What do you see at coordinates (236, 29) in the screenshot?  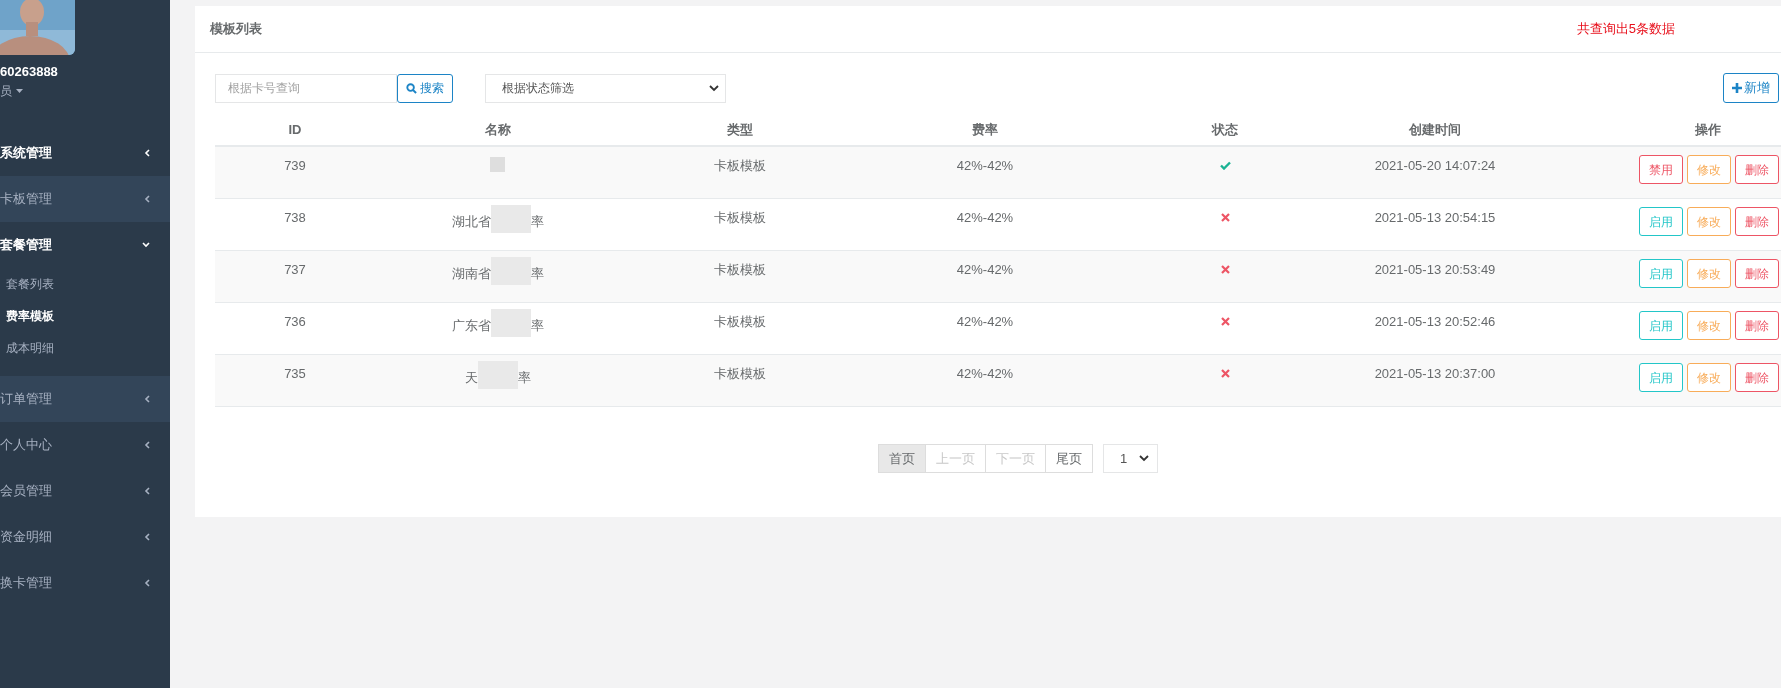 I see `panel-title: 模板列表` at bounding box center [236, 29].